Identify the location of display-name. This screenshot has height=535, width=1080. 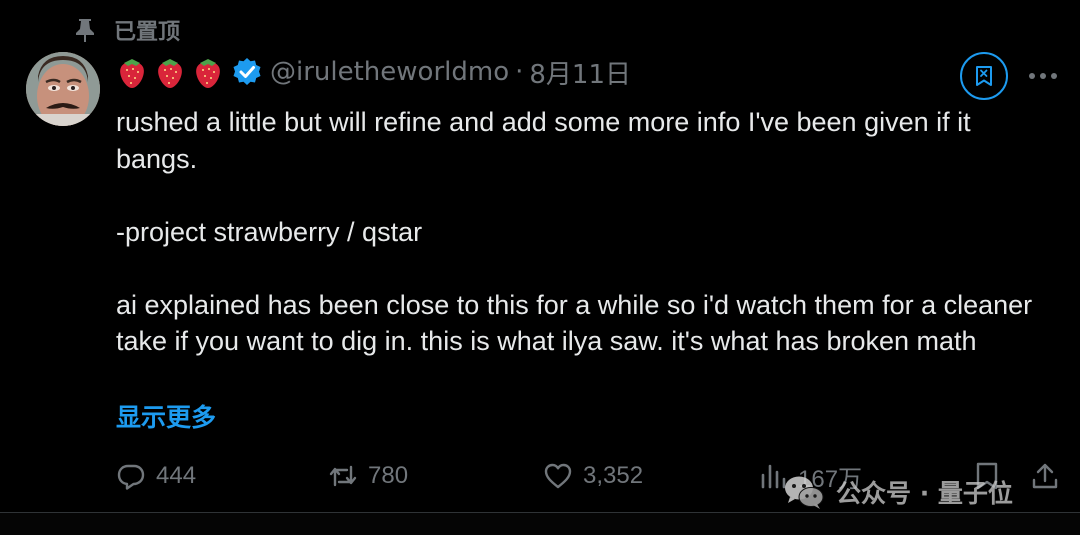
(170, 72).